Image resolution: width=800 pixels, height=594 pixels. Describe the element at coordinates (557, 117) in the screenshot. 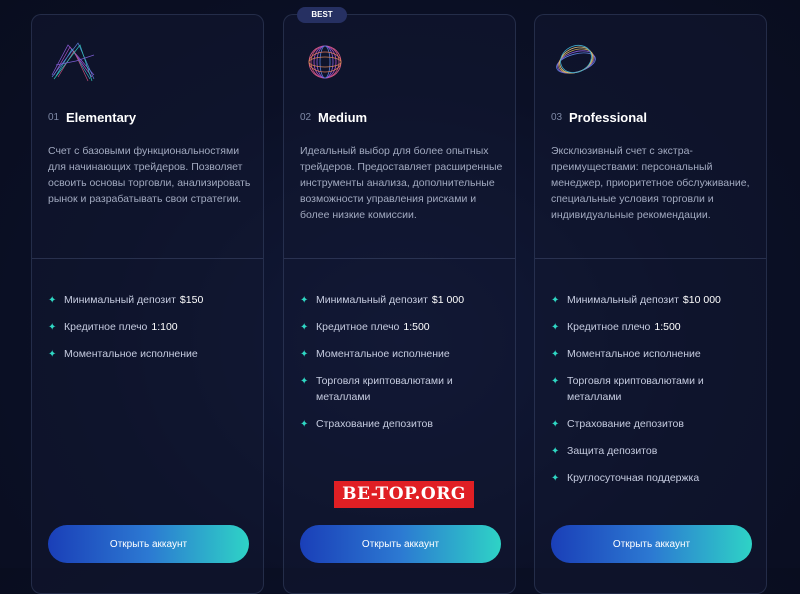

I see `plan-number: 03` at that location.